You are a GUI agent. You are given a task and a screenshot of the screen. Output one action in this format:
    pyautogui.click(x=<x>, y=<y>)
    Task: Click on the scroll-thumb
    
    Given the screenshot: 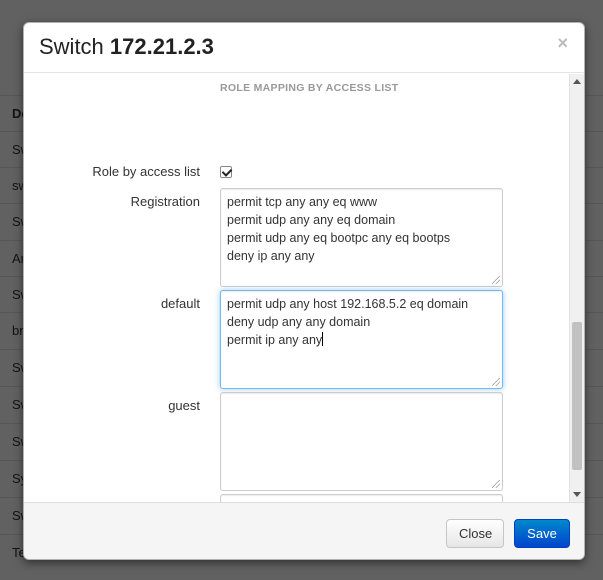 What is the action you would take?
    pyautogui.click(x=577, y=396)
    